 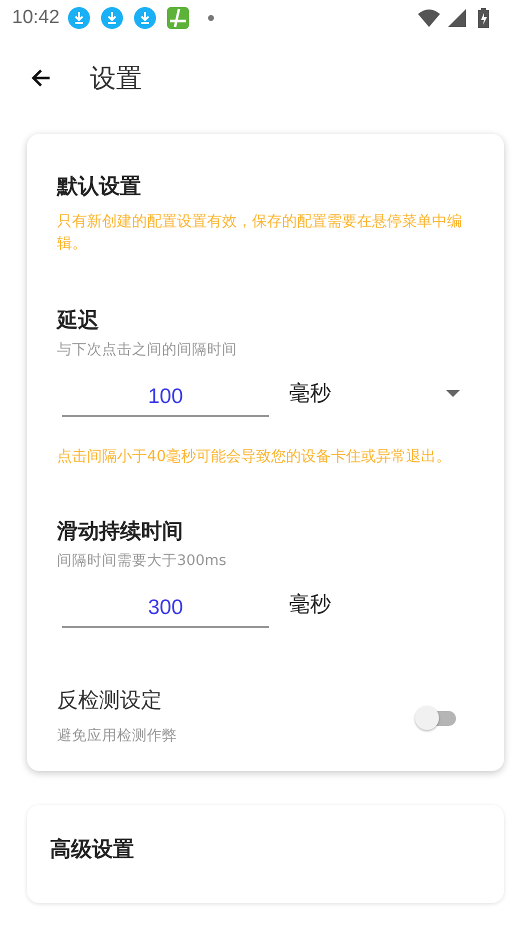 I want to click on setting-hint: 避免应用检测作弊, so click(x=117, y=735).